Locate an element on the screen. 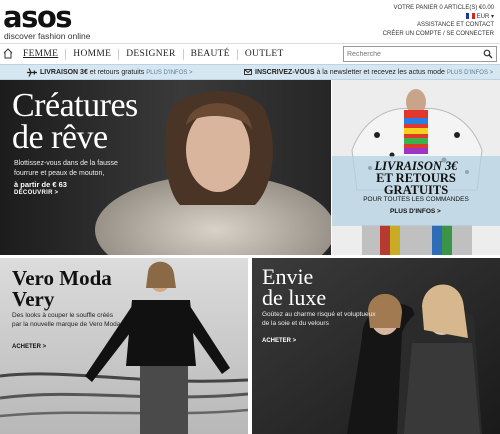 This screenshot has height=434, width=500. hero-price: à partir de € 63 is located at coordinates (40, 184).